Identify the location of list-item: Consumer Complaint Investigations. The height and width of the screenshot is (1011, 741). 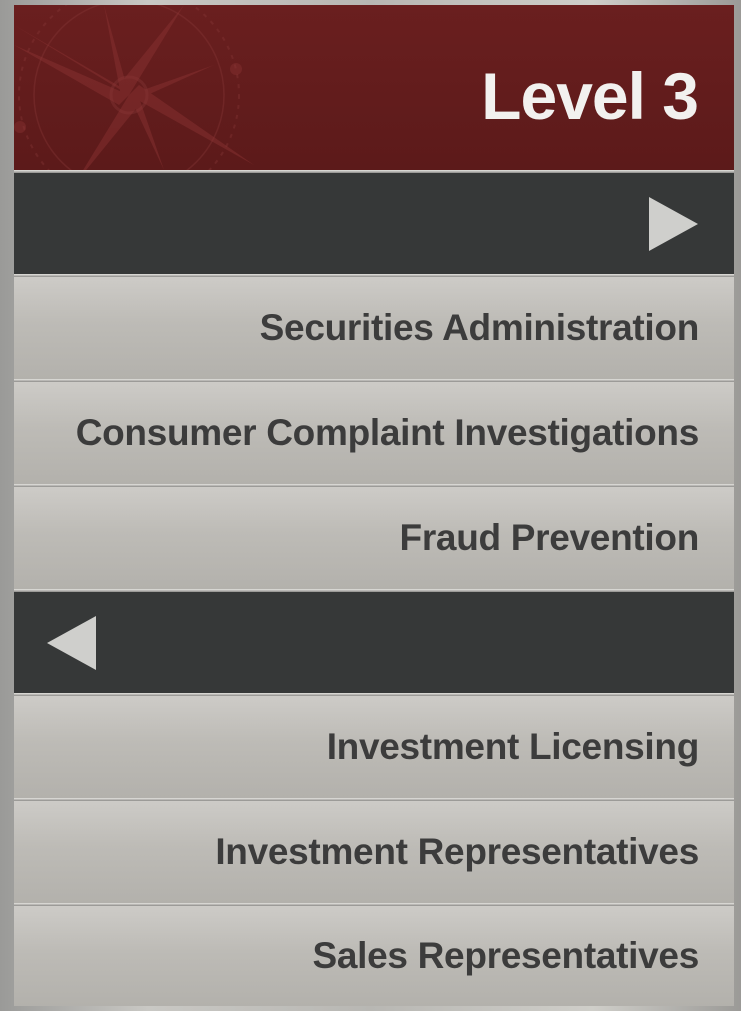
(374, 433).